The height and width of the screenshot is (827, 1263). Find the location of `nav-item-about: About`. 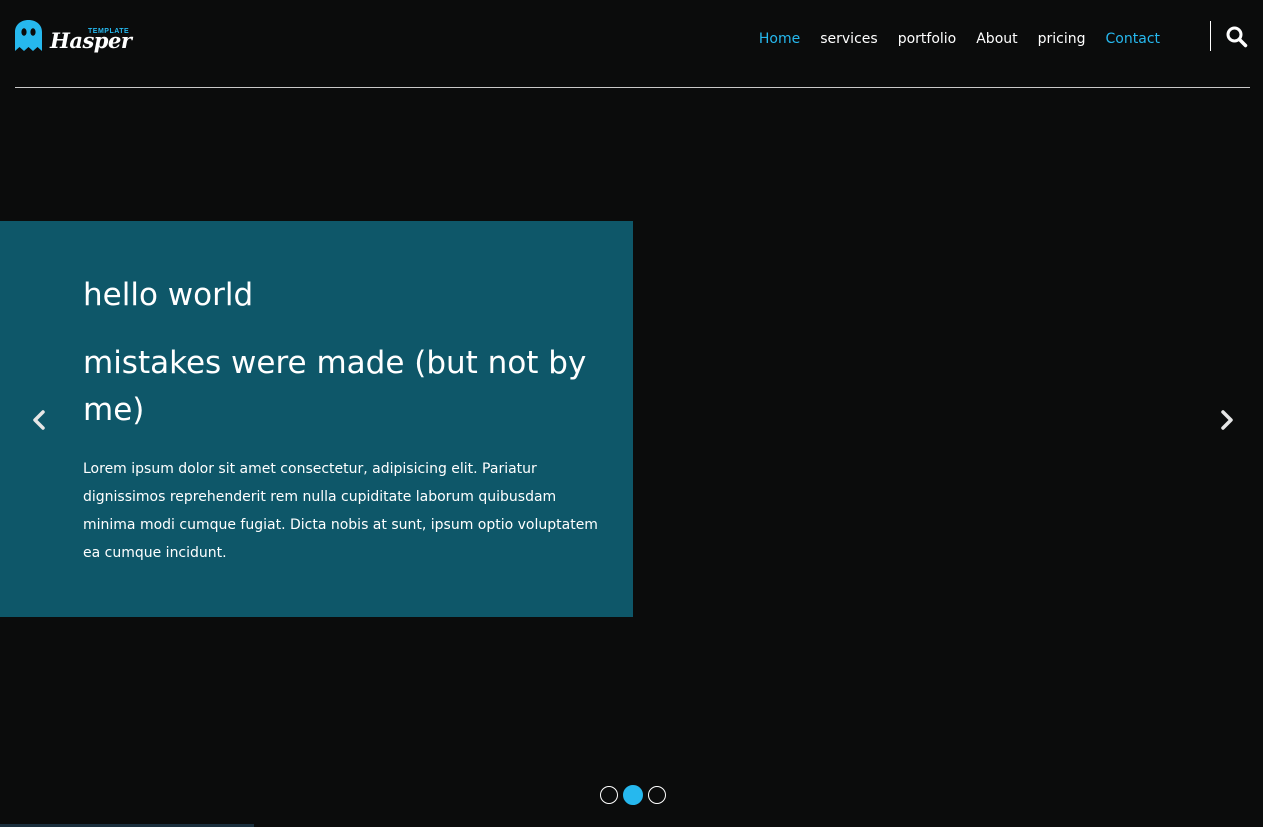

nav-item-about: About is located at coordinates (996, 40).